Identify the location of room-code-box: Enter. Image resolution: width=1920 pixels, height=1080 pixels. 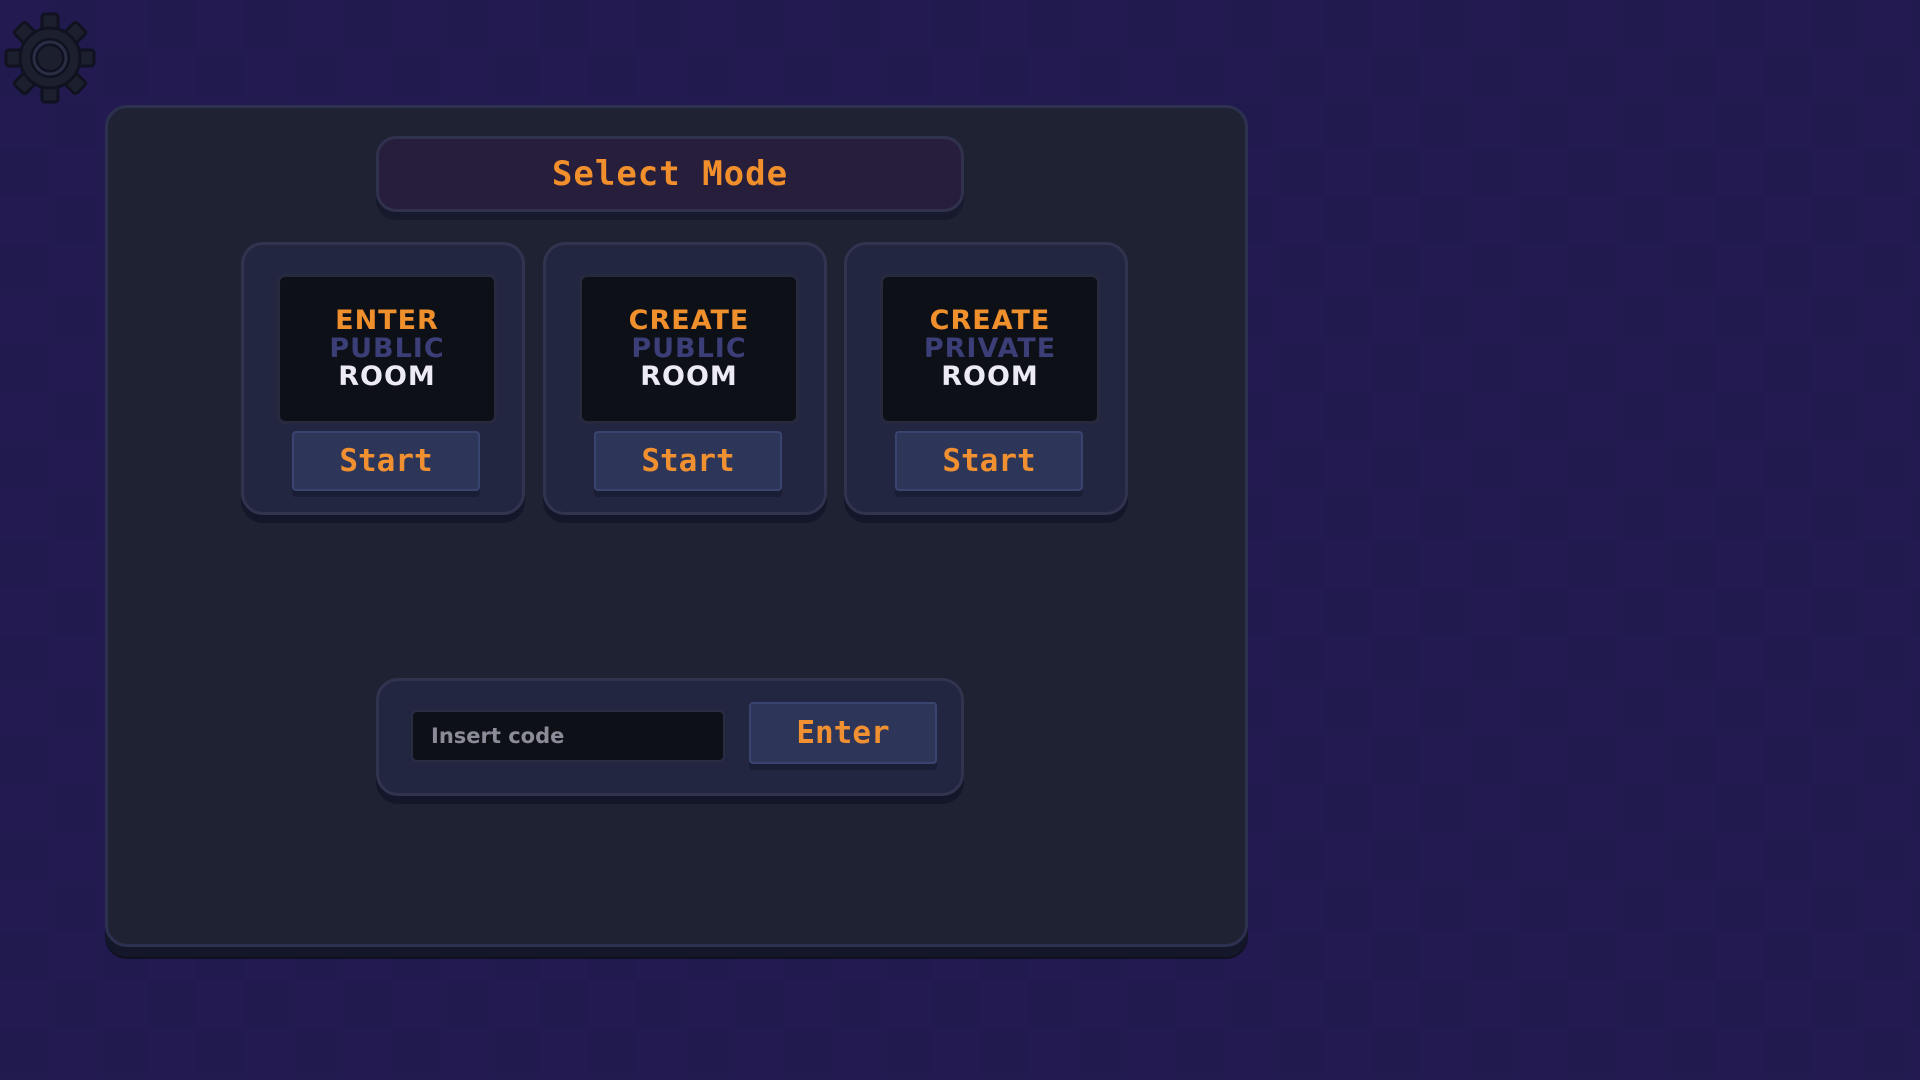
(670, 737).